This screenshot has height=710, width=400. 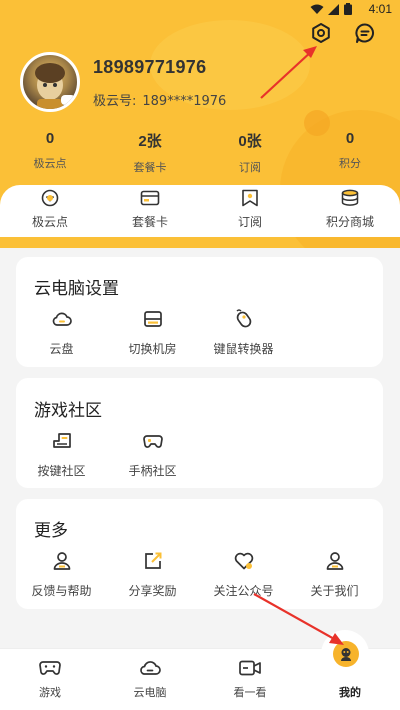 I want to click on stats-row: 0 极云点 2张 套餐卡 0张 订阅 0 积分, so click(x=200, y=152).